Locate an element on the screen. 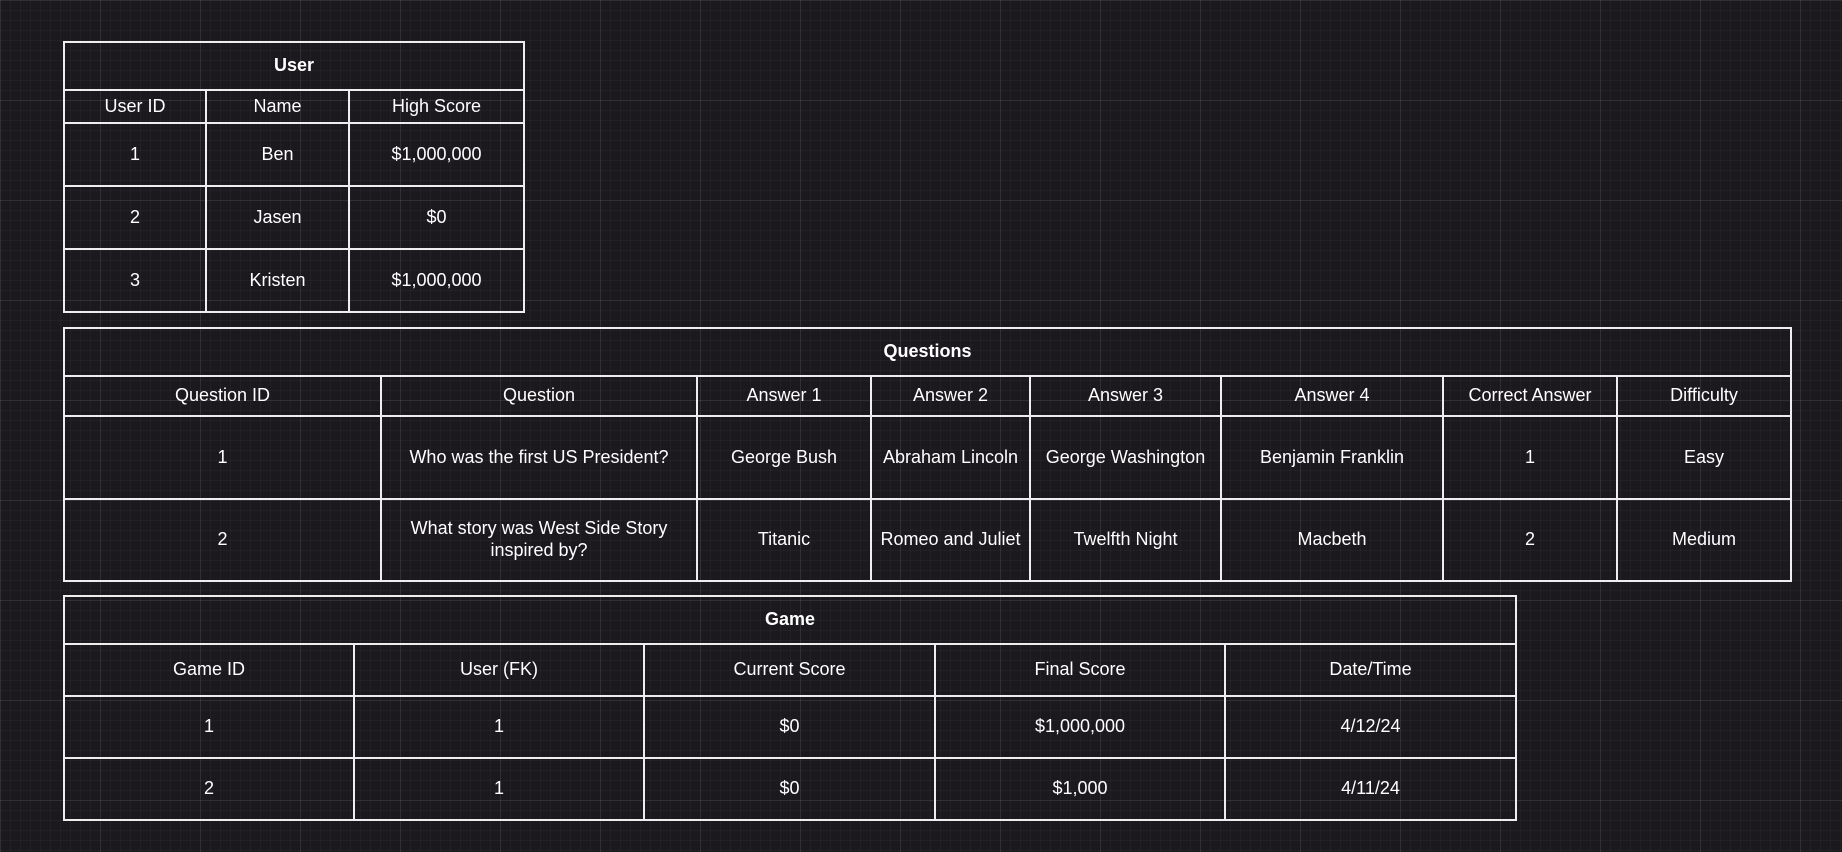 The image size is (1842, 852). game-table-title: Game is located at coordinates (790, 620).